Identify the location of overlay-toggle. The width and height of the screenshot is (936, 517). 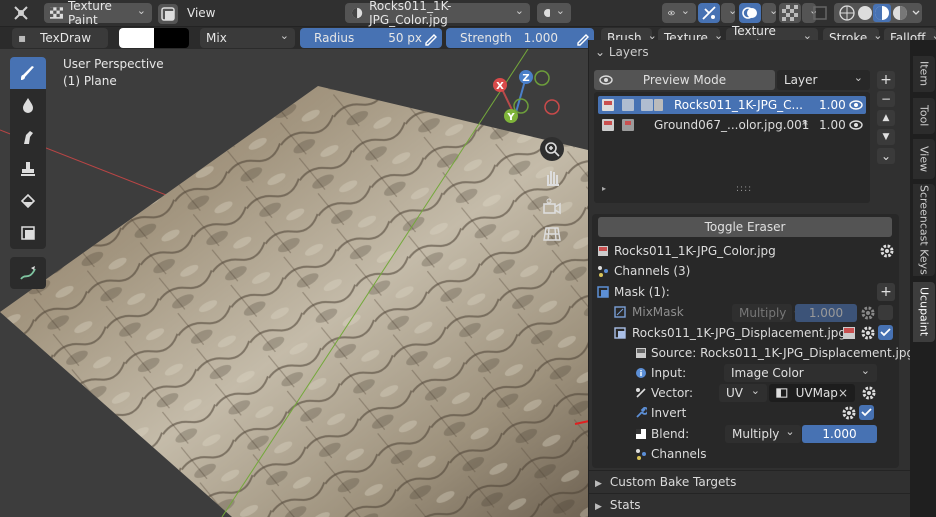
(168, 14).